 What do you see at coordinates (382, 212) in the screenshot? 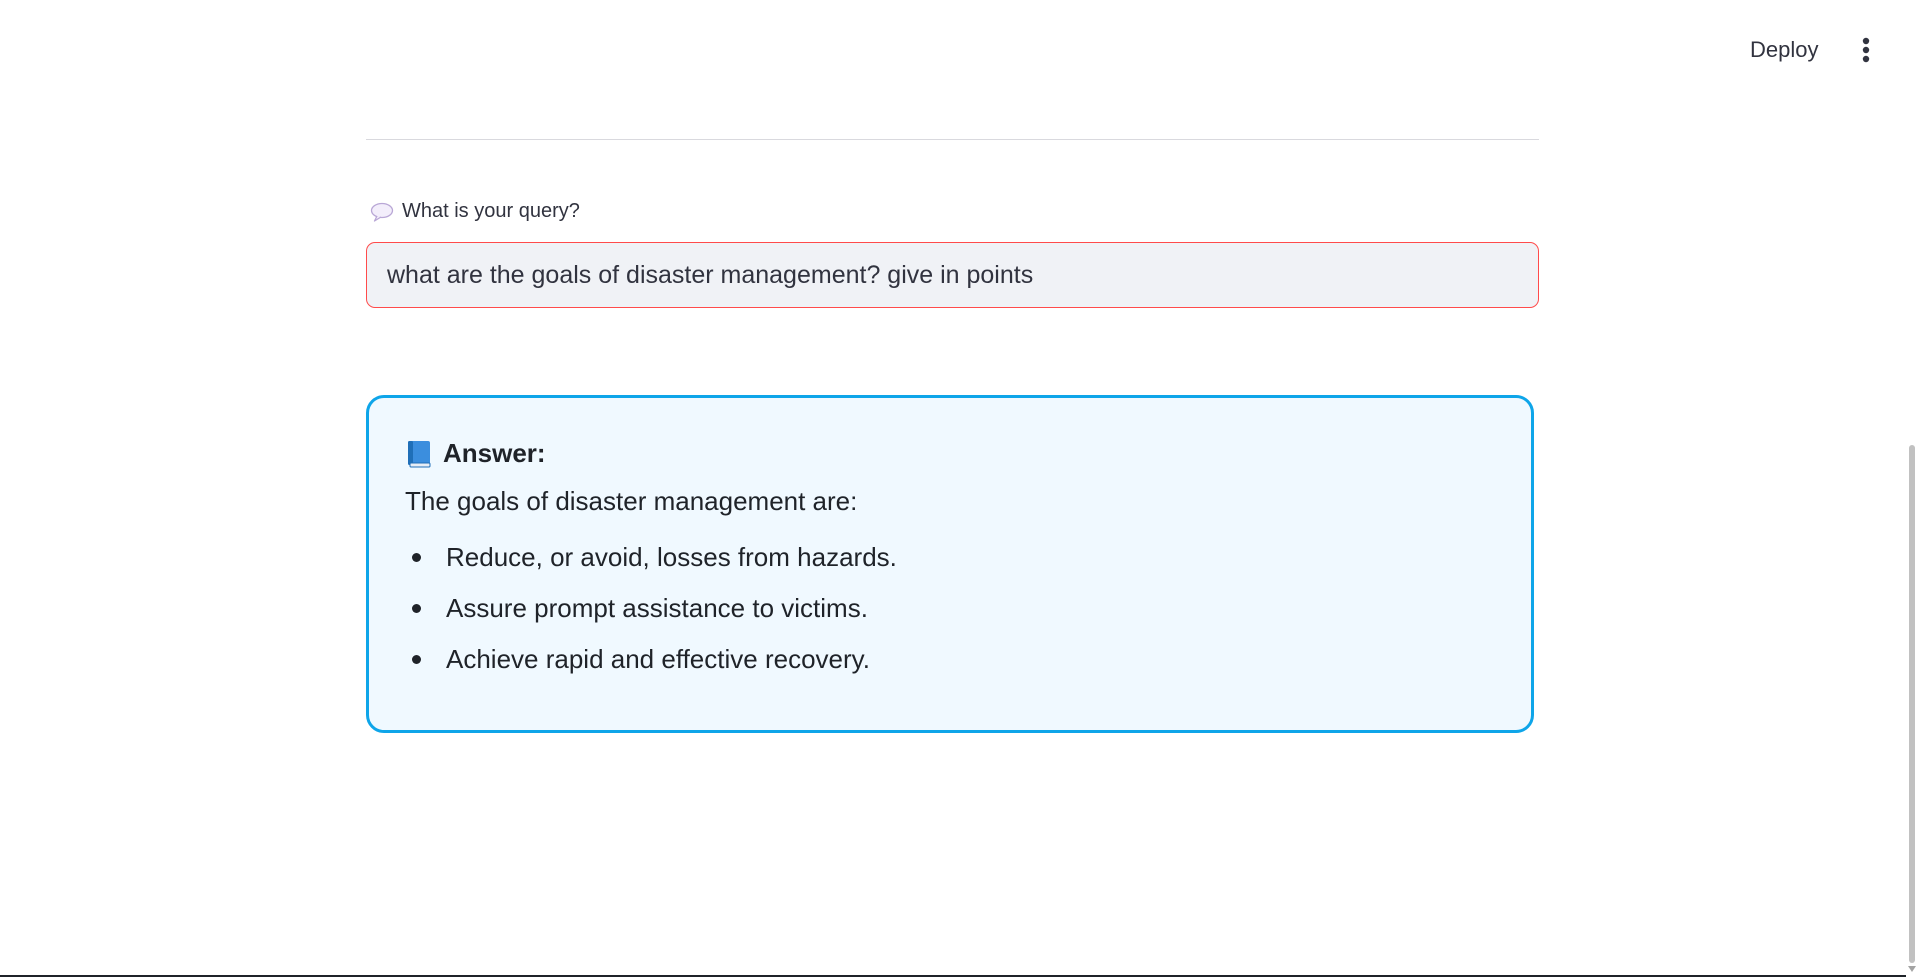
I see `speech-bubble-icon` at bounding box center [382, 212].